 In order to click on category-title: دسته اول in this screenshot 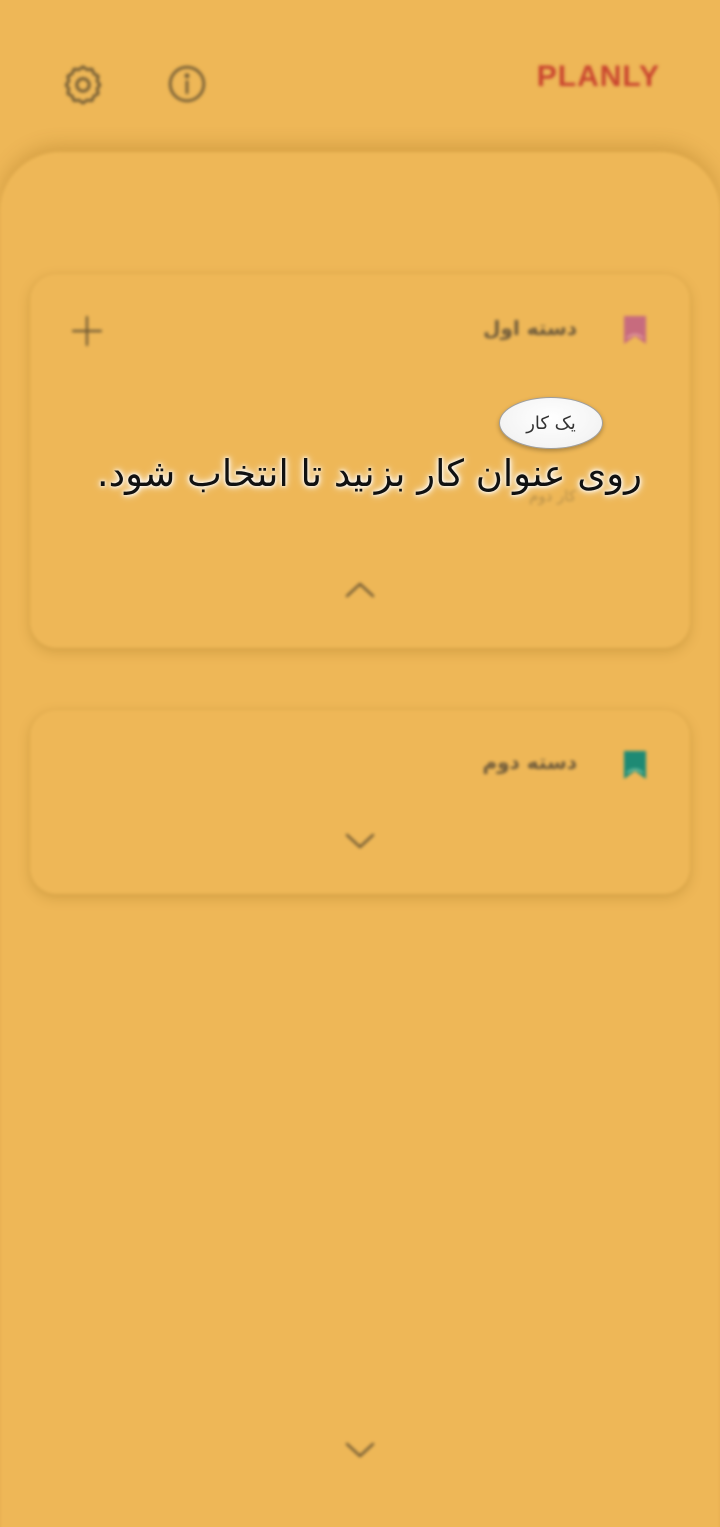, I will do `click(530, 328)`.